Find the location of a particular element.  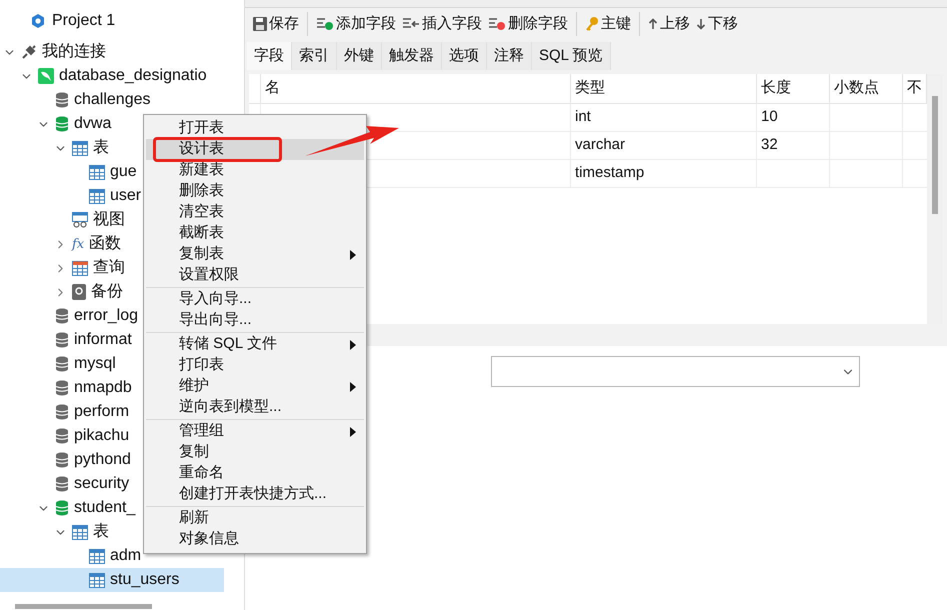

tab: 触发器 is located at coordinates (412, 56).